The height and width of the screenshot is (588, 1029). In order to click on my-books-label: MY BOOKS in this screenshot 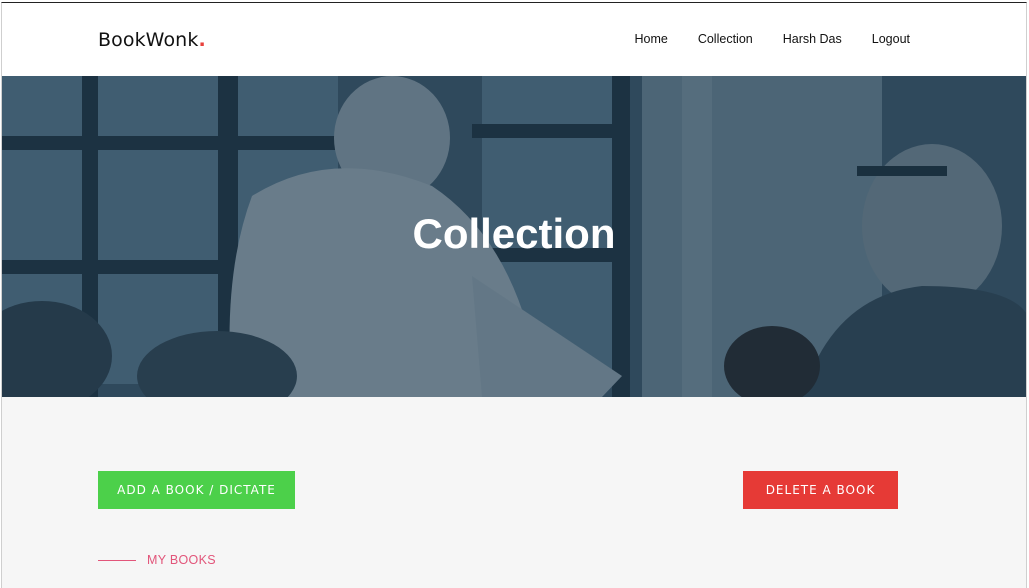, I will do `click(181, 560)`.